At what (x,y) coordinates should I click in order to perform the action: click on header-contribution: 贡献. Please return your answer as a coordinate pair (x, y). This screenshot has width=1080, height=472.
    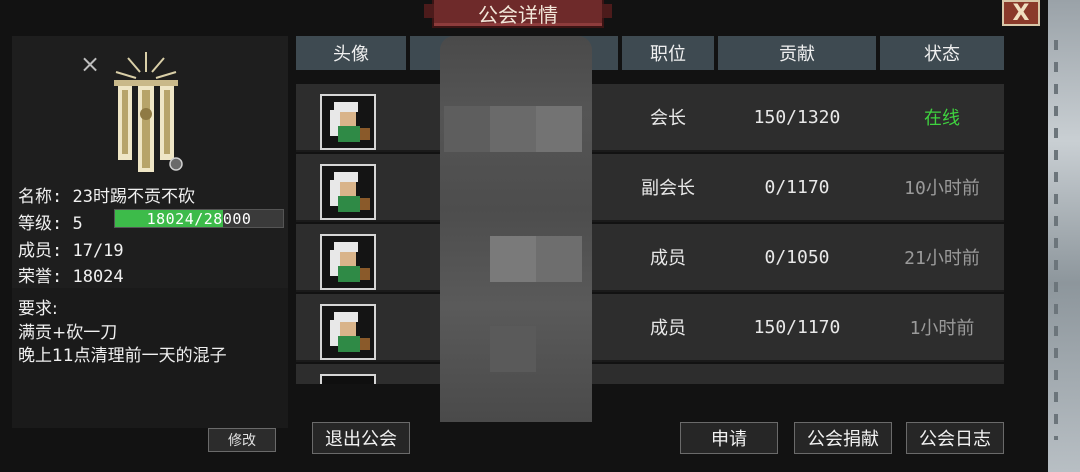
    Looking at the image, I should click on (797, 53).